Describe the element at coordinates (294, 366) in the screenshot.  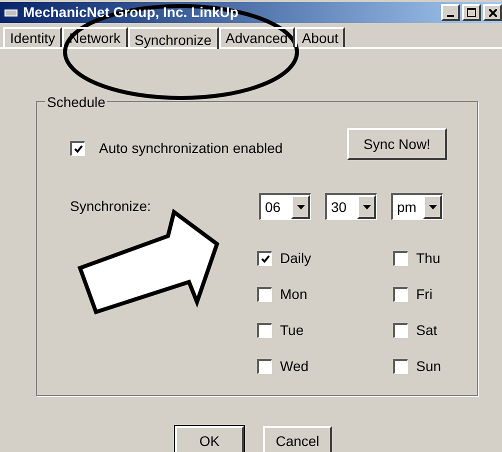
I see `day-label: Wed` at that location.